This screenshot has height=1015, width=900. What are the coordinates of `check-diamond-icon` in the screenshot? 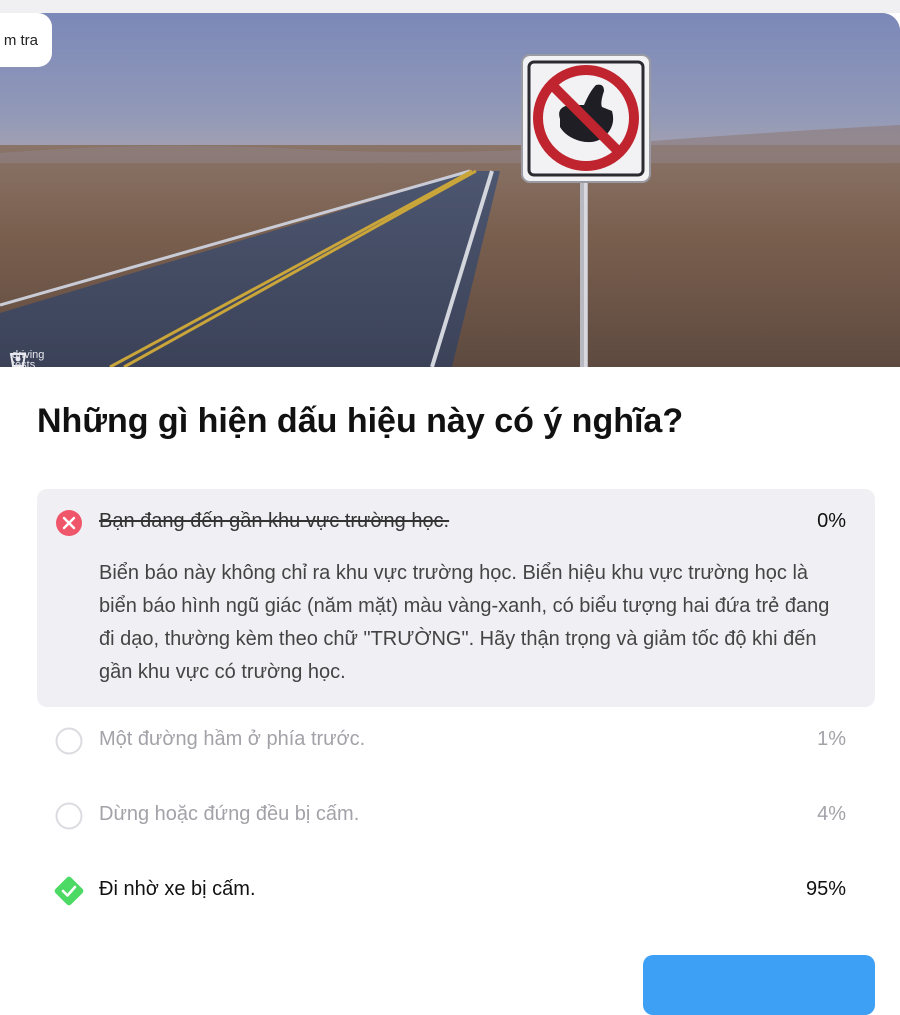 It's located at (69, 891).